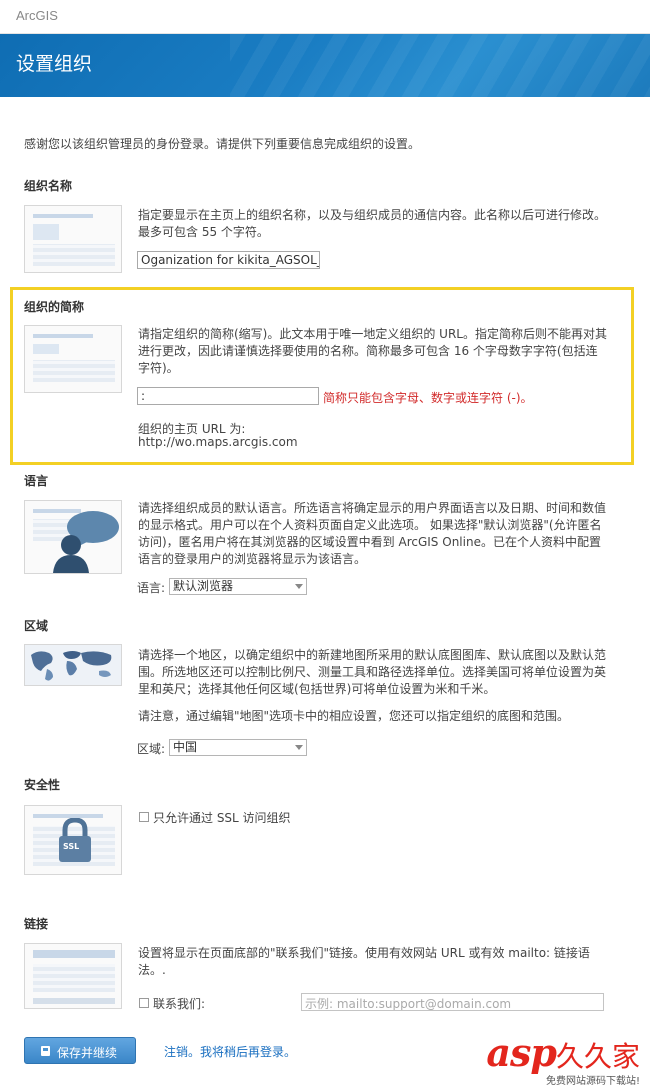 The image size is (650, 1090). I want to click on desc-line: 法。., so click(152, 970).